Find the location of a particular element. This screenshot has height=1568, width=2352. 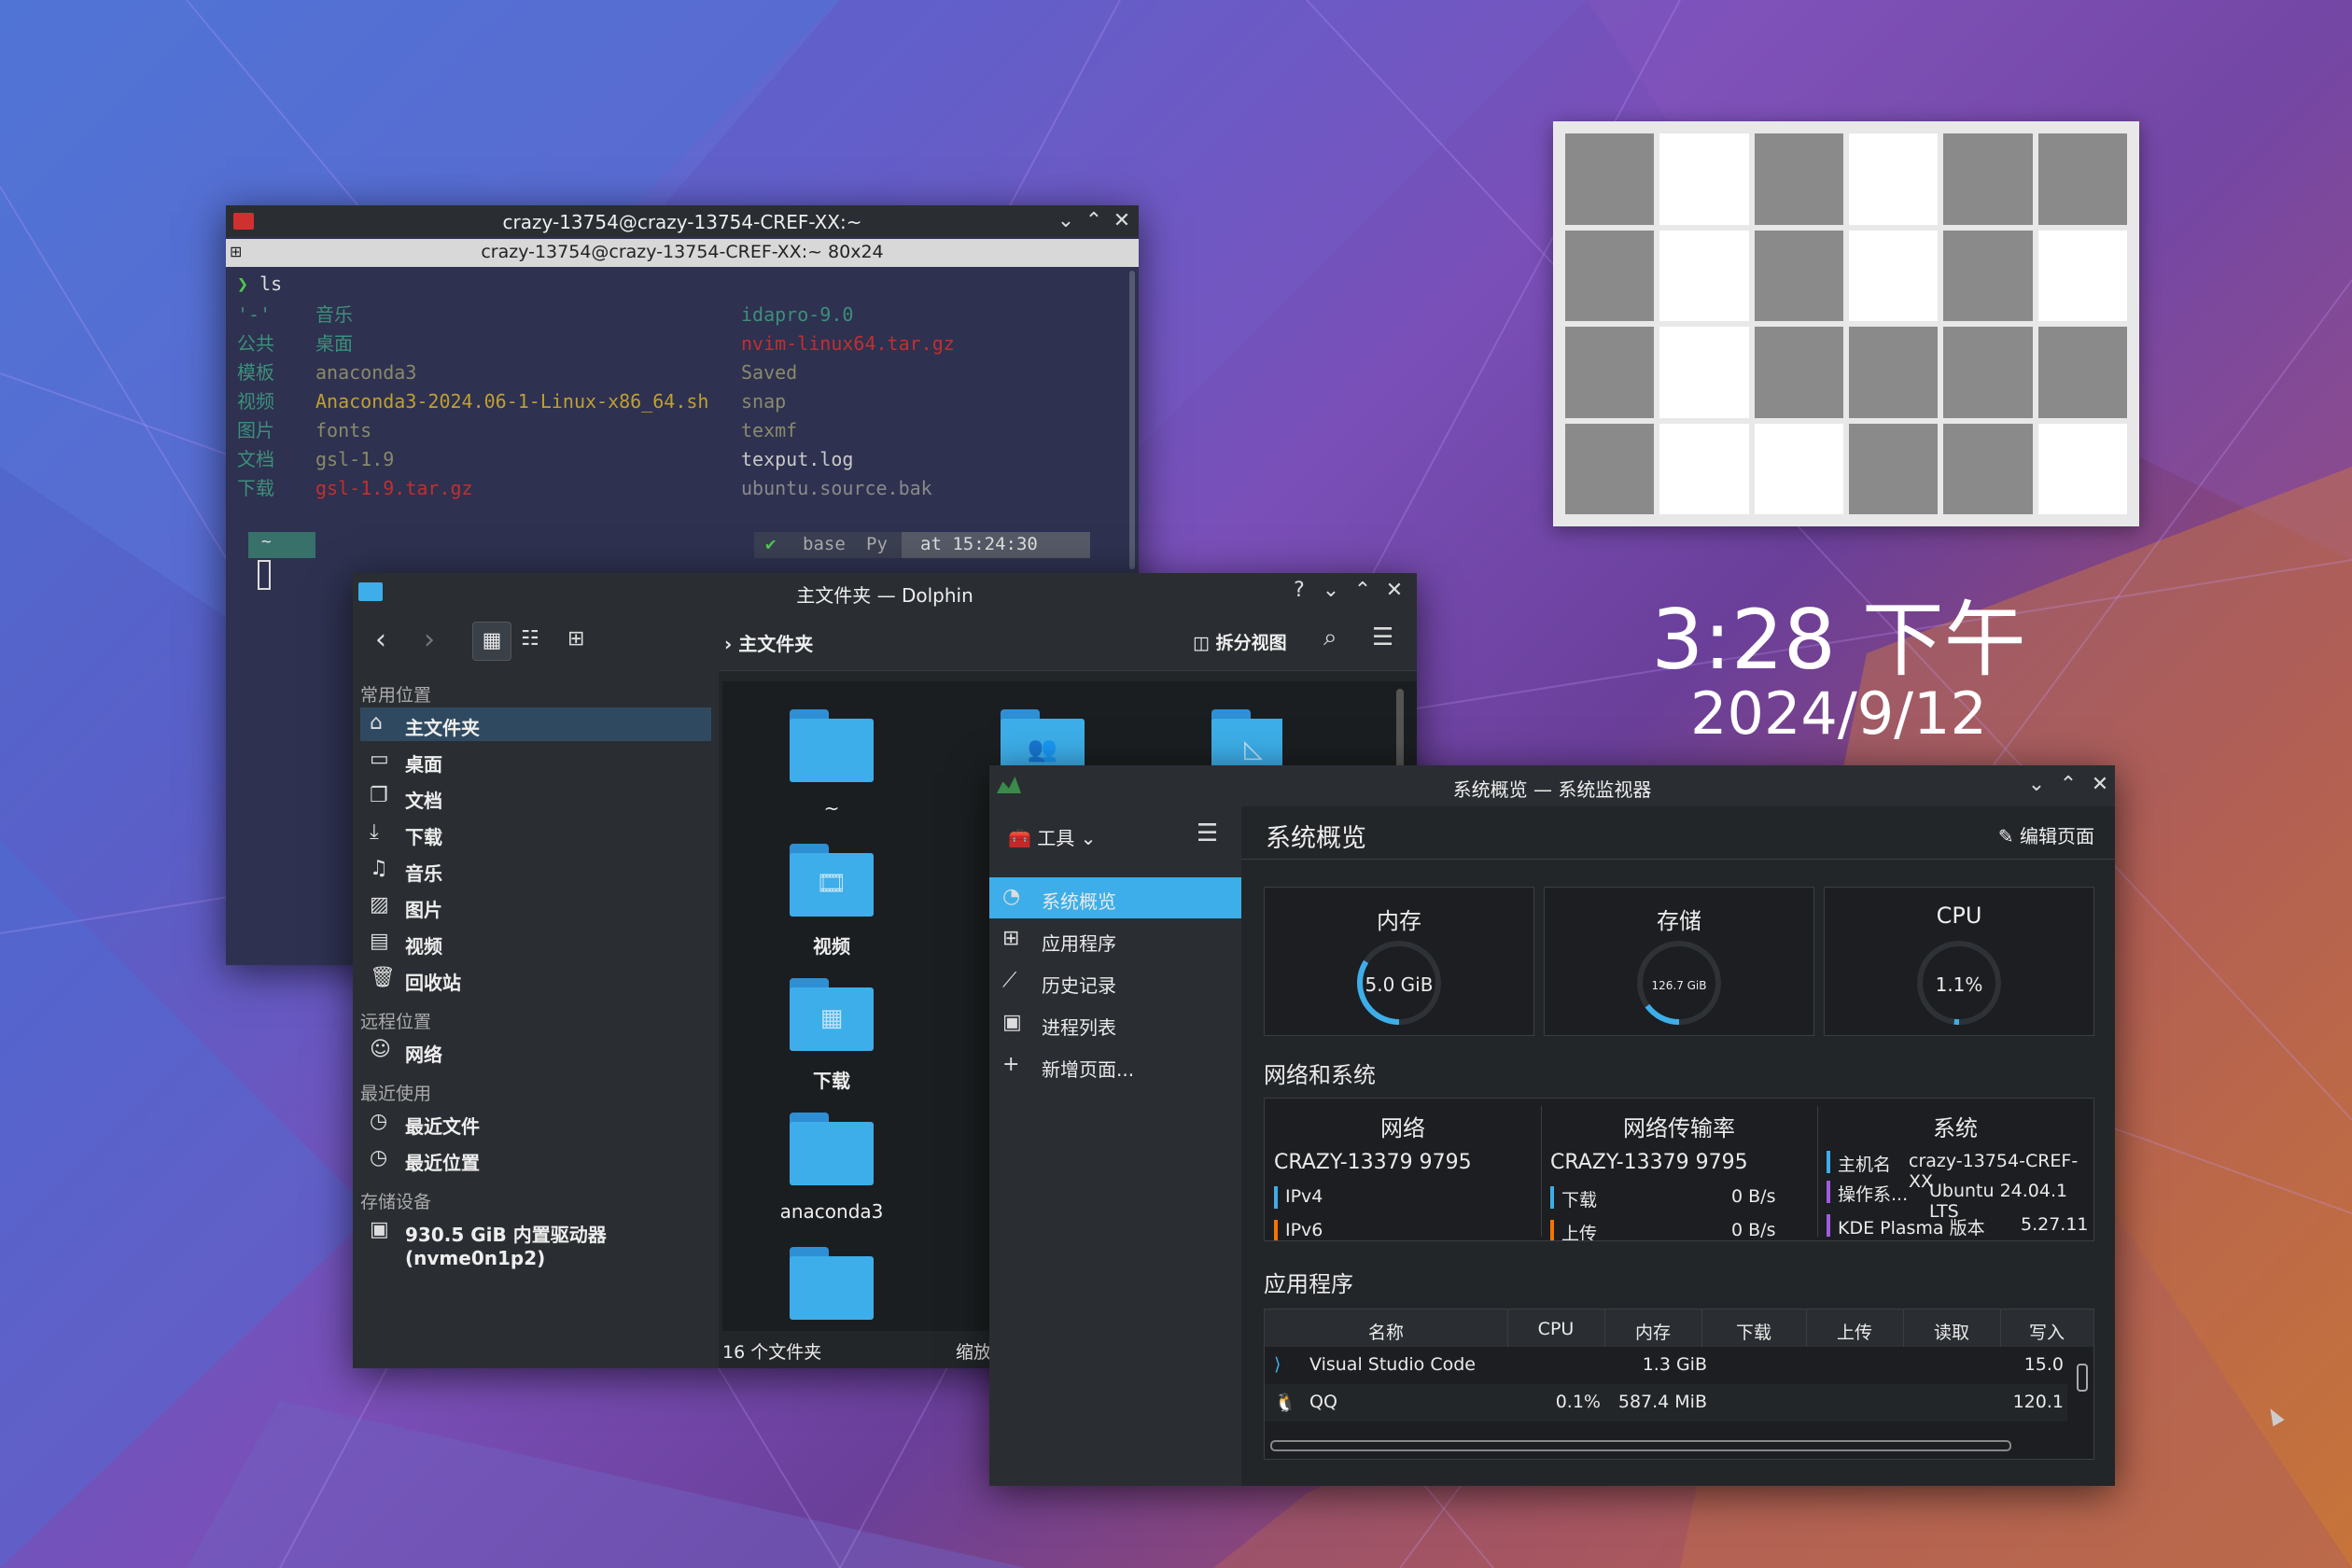

nav-item: ⊞ 应用程序 is located at coordinates (1115, 939).